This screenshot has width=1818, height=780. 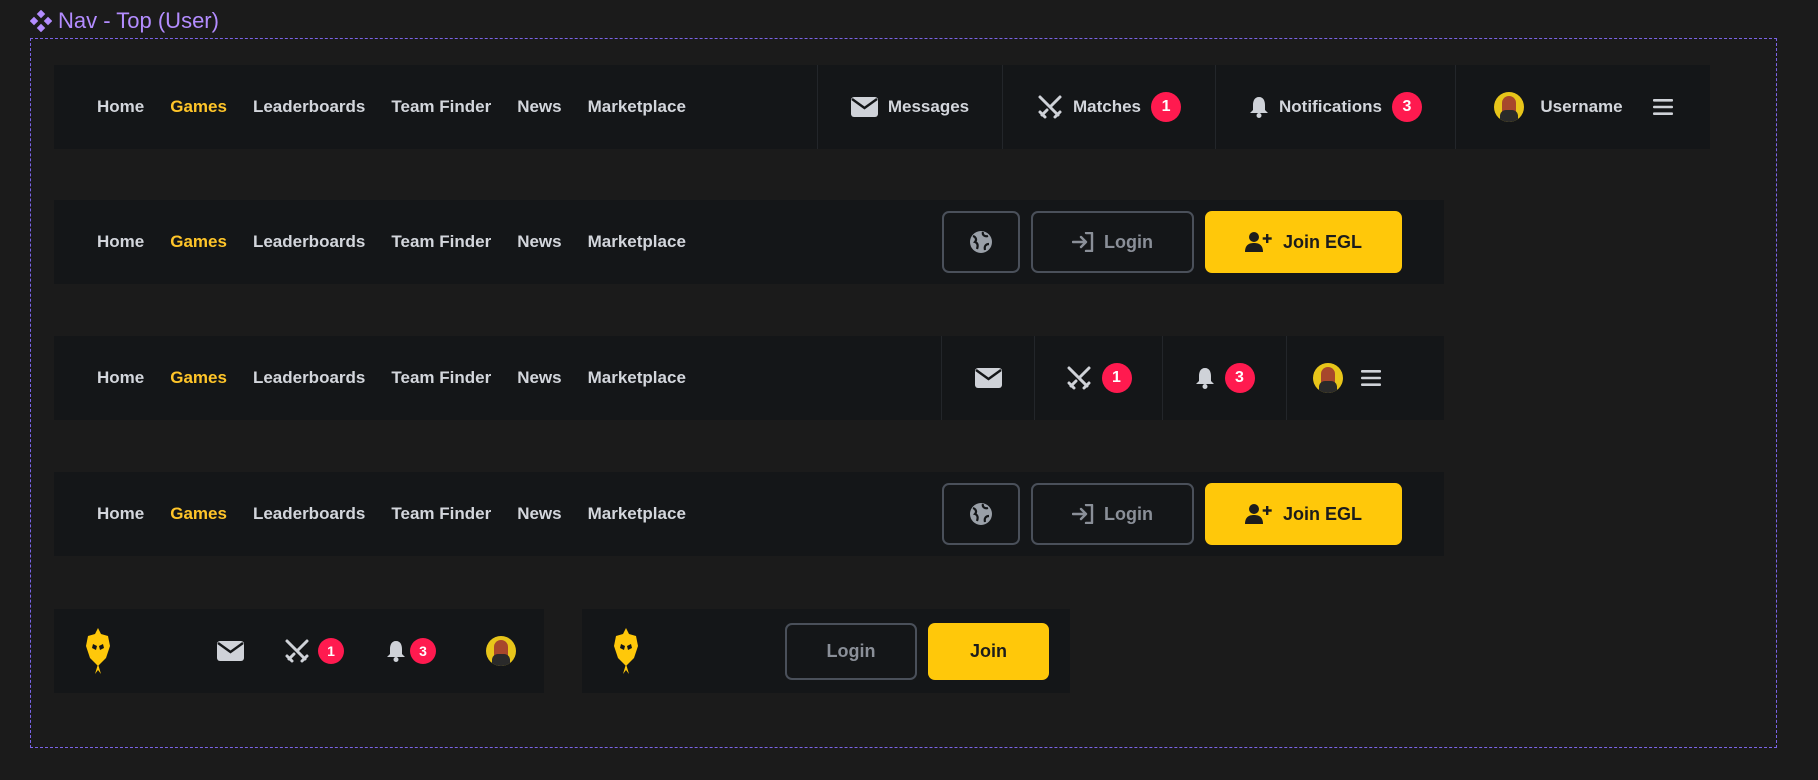 I want to click on messages-label: Messages, so click(x=928, y=106).